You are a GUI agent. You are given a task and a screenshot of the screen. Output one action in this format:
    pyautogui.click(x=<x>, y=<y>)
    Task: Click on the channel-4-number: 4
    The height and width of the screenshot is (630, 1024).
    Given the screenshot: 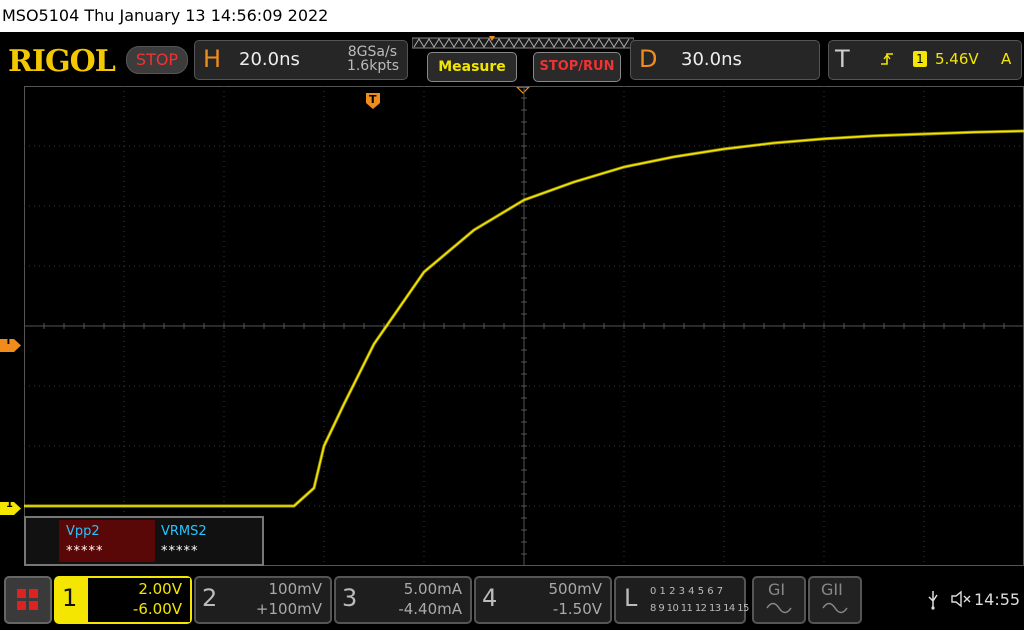 What is the action you would take?
    pyautogui.click(x=490, y=598)
    